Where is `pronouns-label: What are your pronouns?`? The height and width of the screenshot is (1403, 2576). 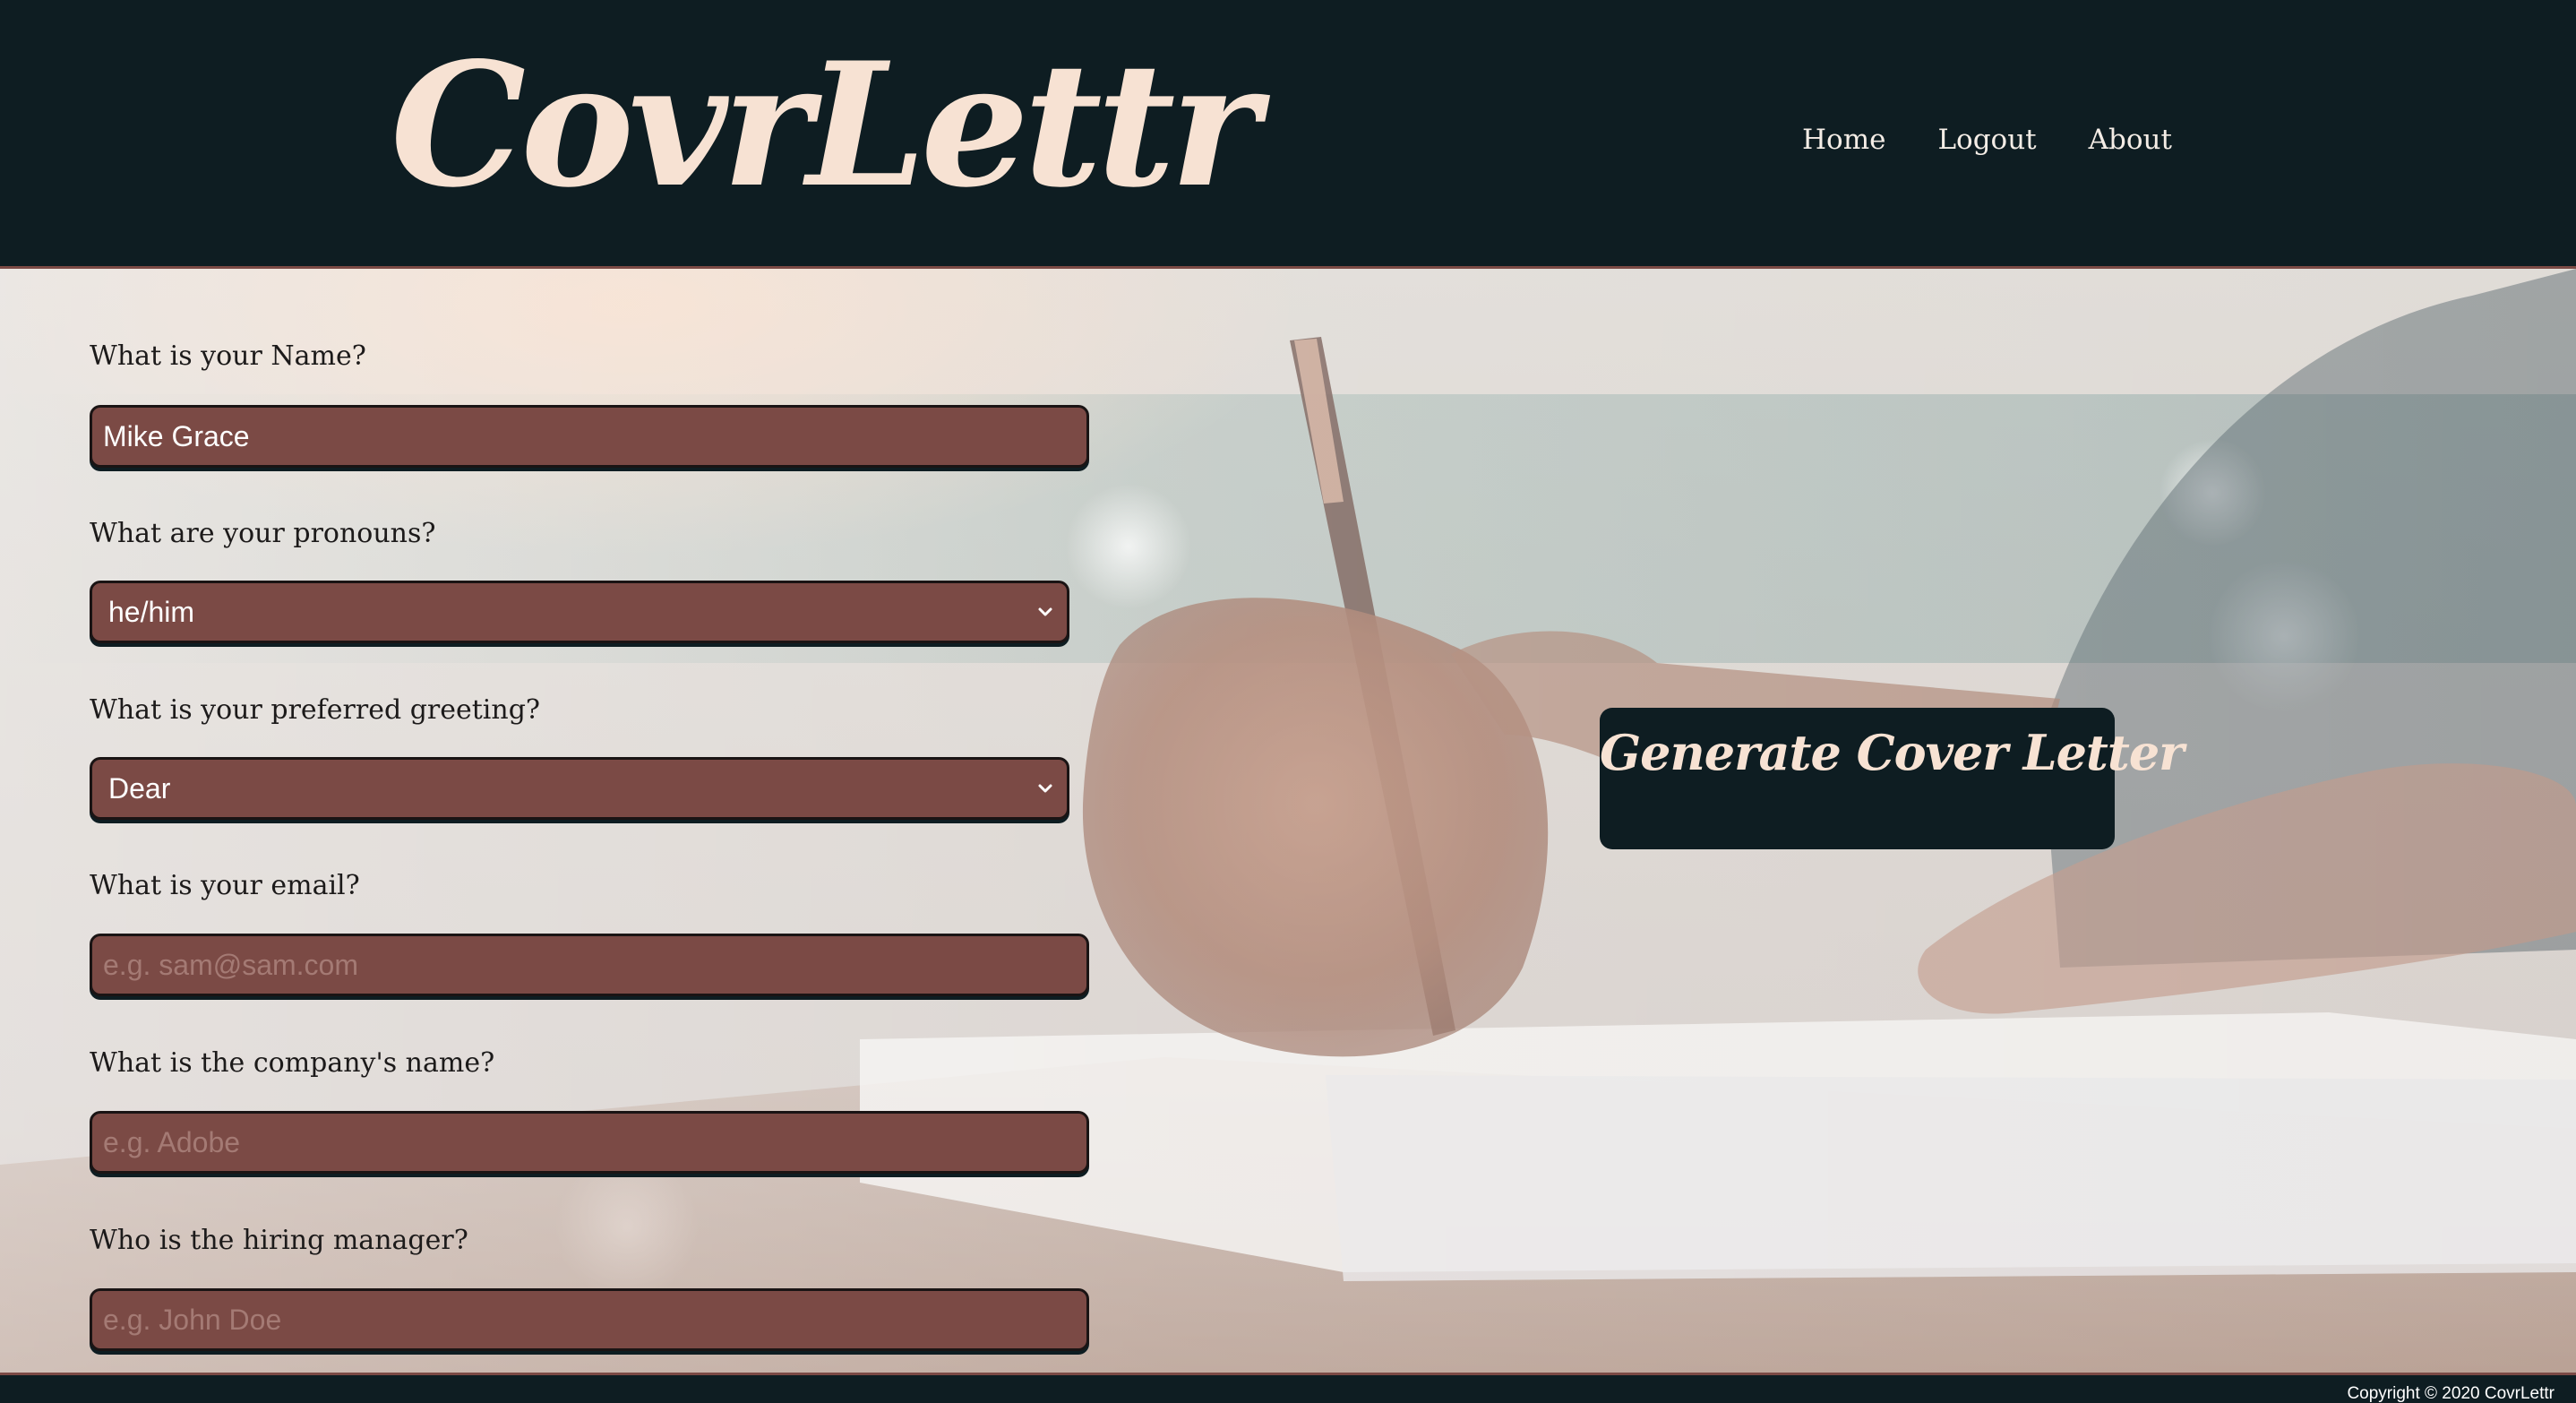
pronouns-label: What are your pronouns? is located at coordinates (263, 533).